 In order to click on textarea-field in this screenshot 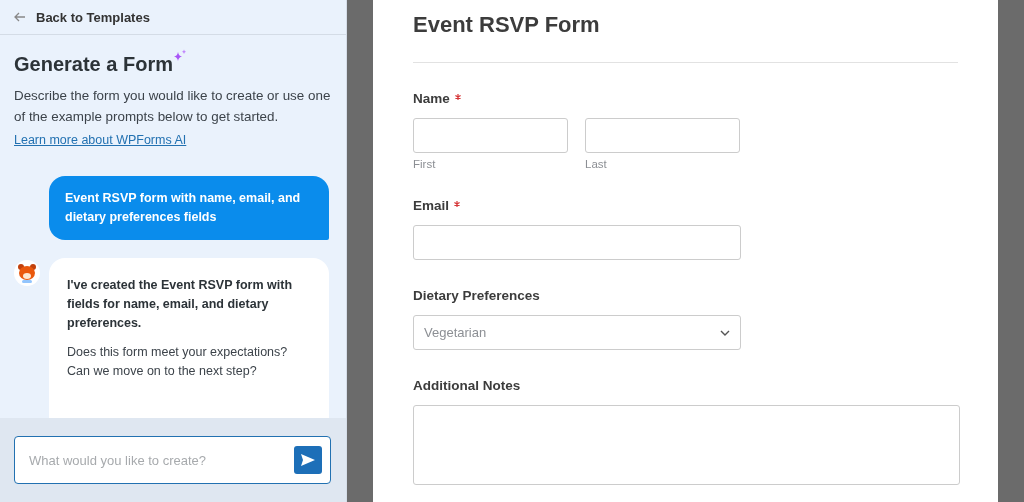, I will do `click(686, 445)`.